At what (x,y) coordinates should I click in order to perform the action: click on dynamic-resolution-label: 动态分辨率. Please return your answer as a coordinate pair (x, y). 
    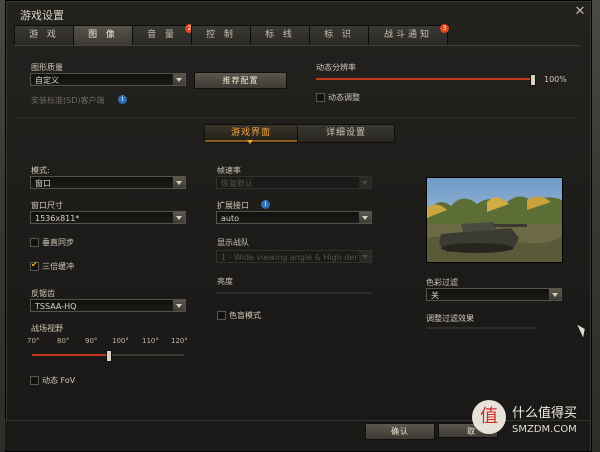
    Looking at the image, I should click on (336, 67).